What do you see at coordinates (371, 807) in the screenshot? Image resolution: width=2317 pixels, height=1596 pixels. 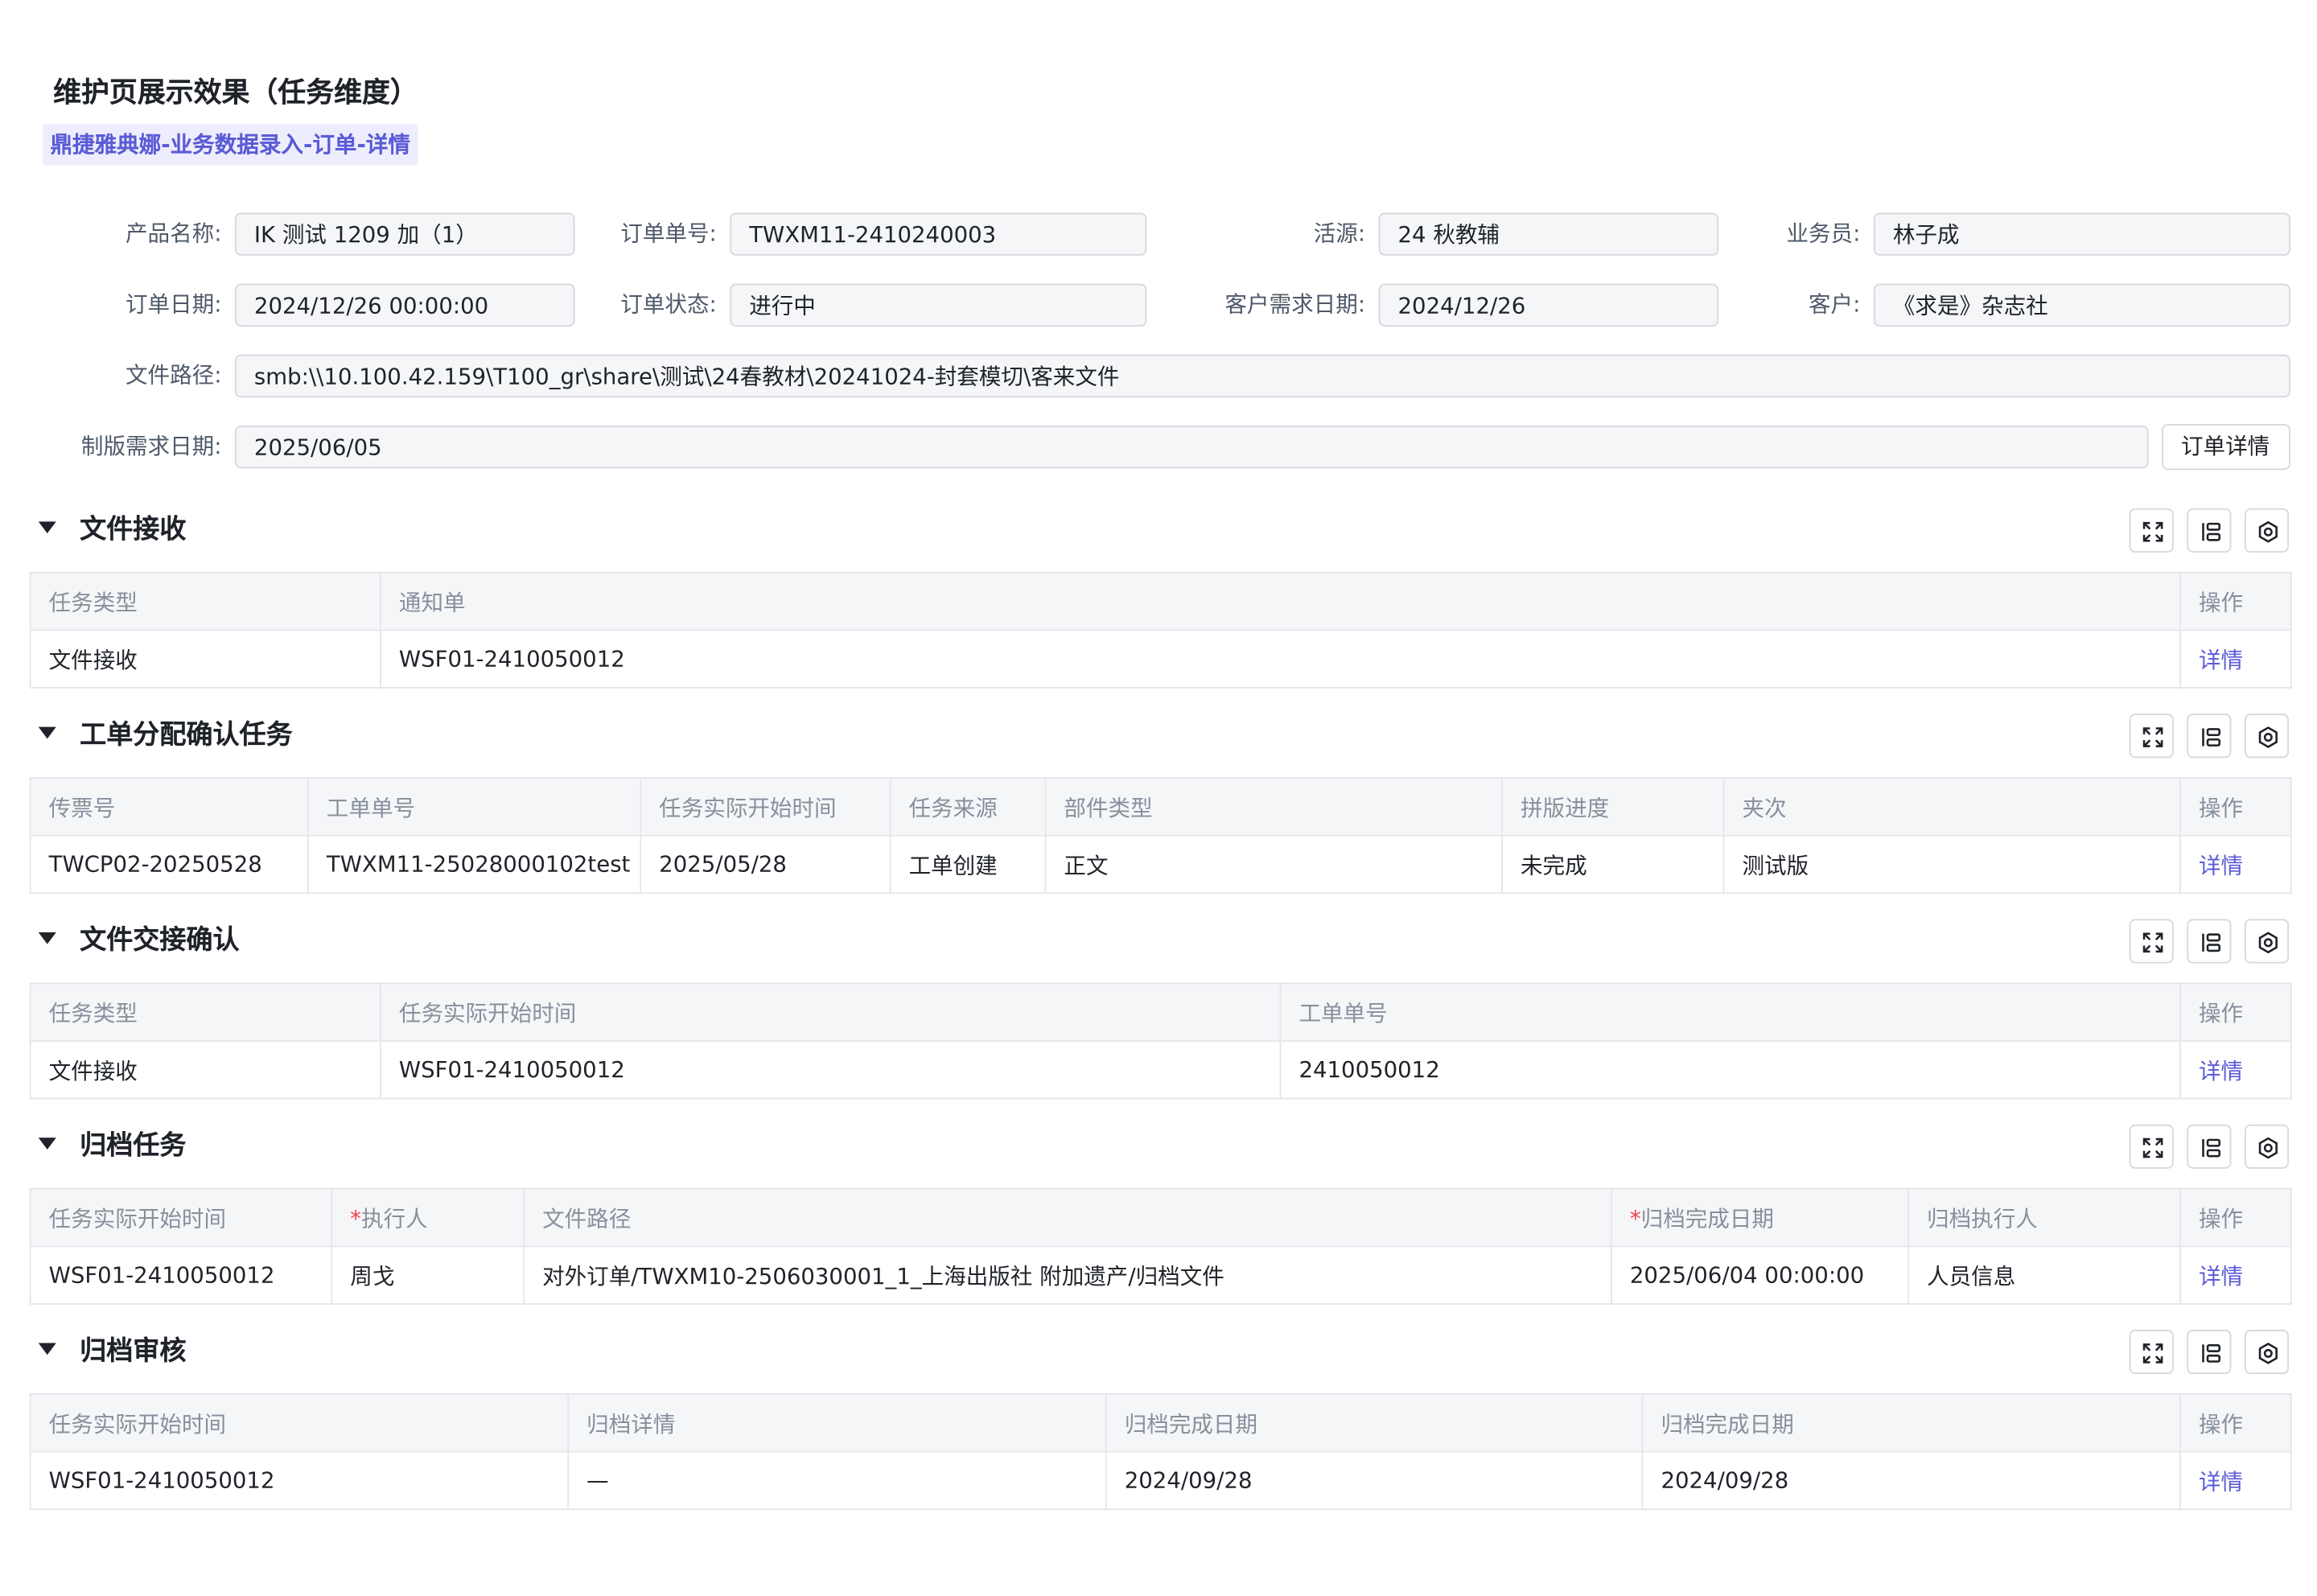 I see `column-header-label: 工单单号` at bounding box center [371, 807].